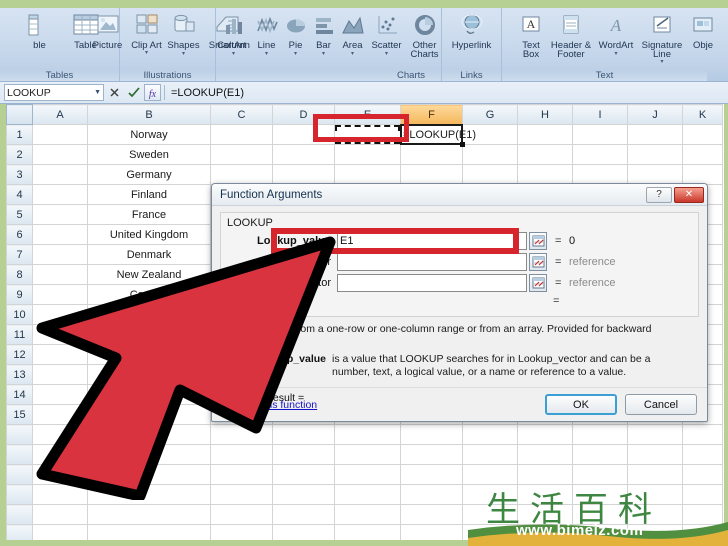  What do you see at coordinates (655, 494) in the screenshot?
I see `cell-j19` at bounding box center [655, 494].